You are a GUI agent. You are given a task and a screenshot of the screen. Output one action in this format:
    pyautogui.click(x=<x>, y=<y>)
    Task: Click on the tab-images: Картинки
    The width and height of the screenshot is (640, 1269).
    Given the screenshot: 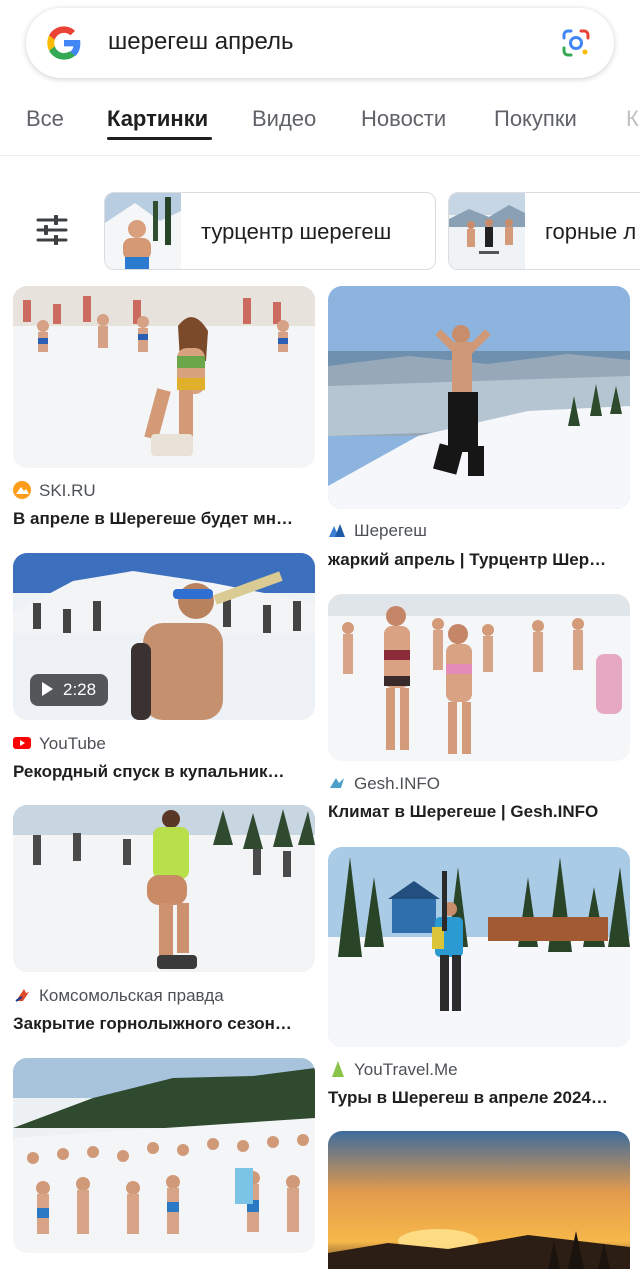 What is the action you would take?
    pyautogui.click(x=157, y=119)
    